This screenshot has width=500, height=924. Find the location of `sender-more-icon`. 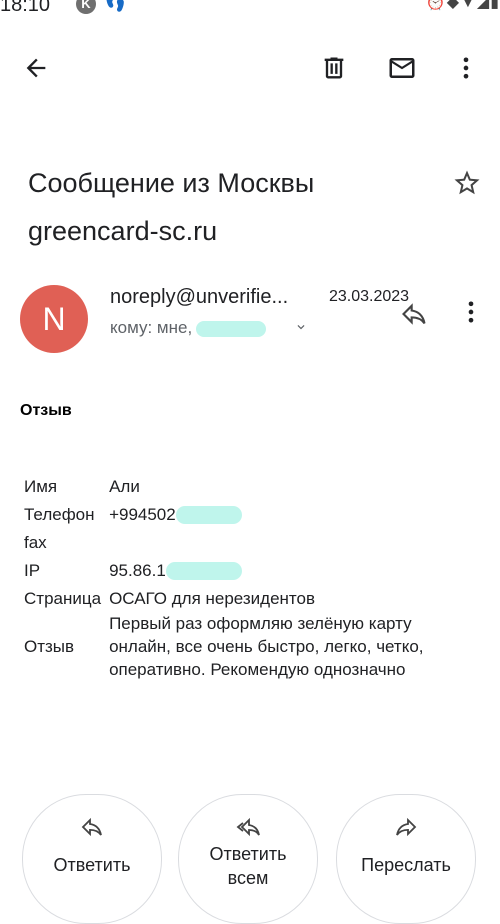

sender-more-icon is located at coordinates (471, 314).